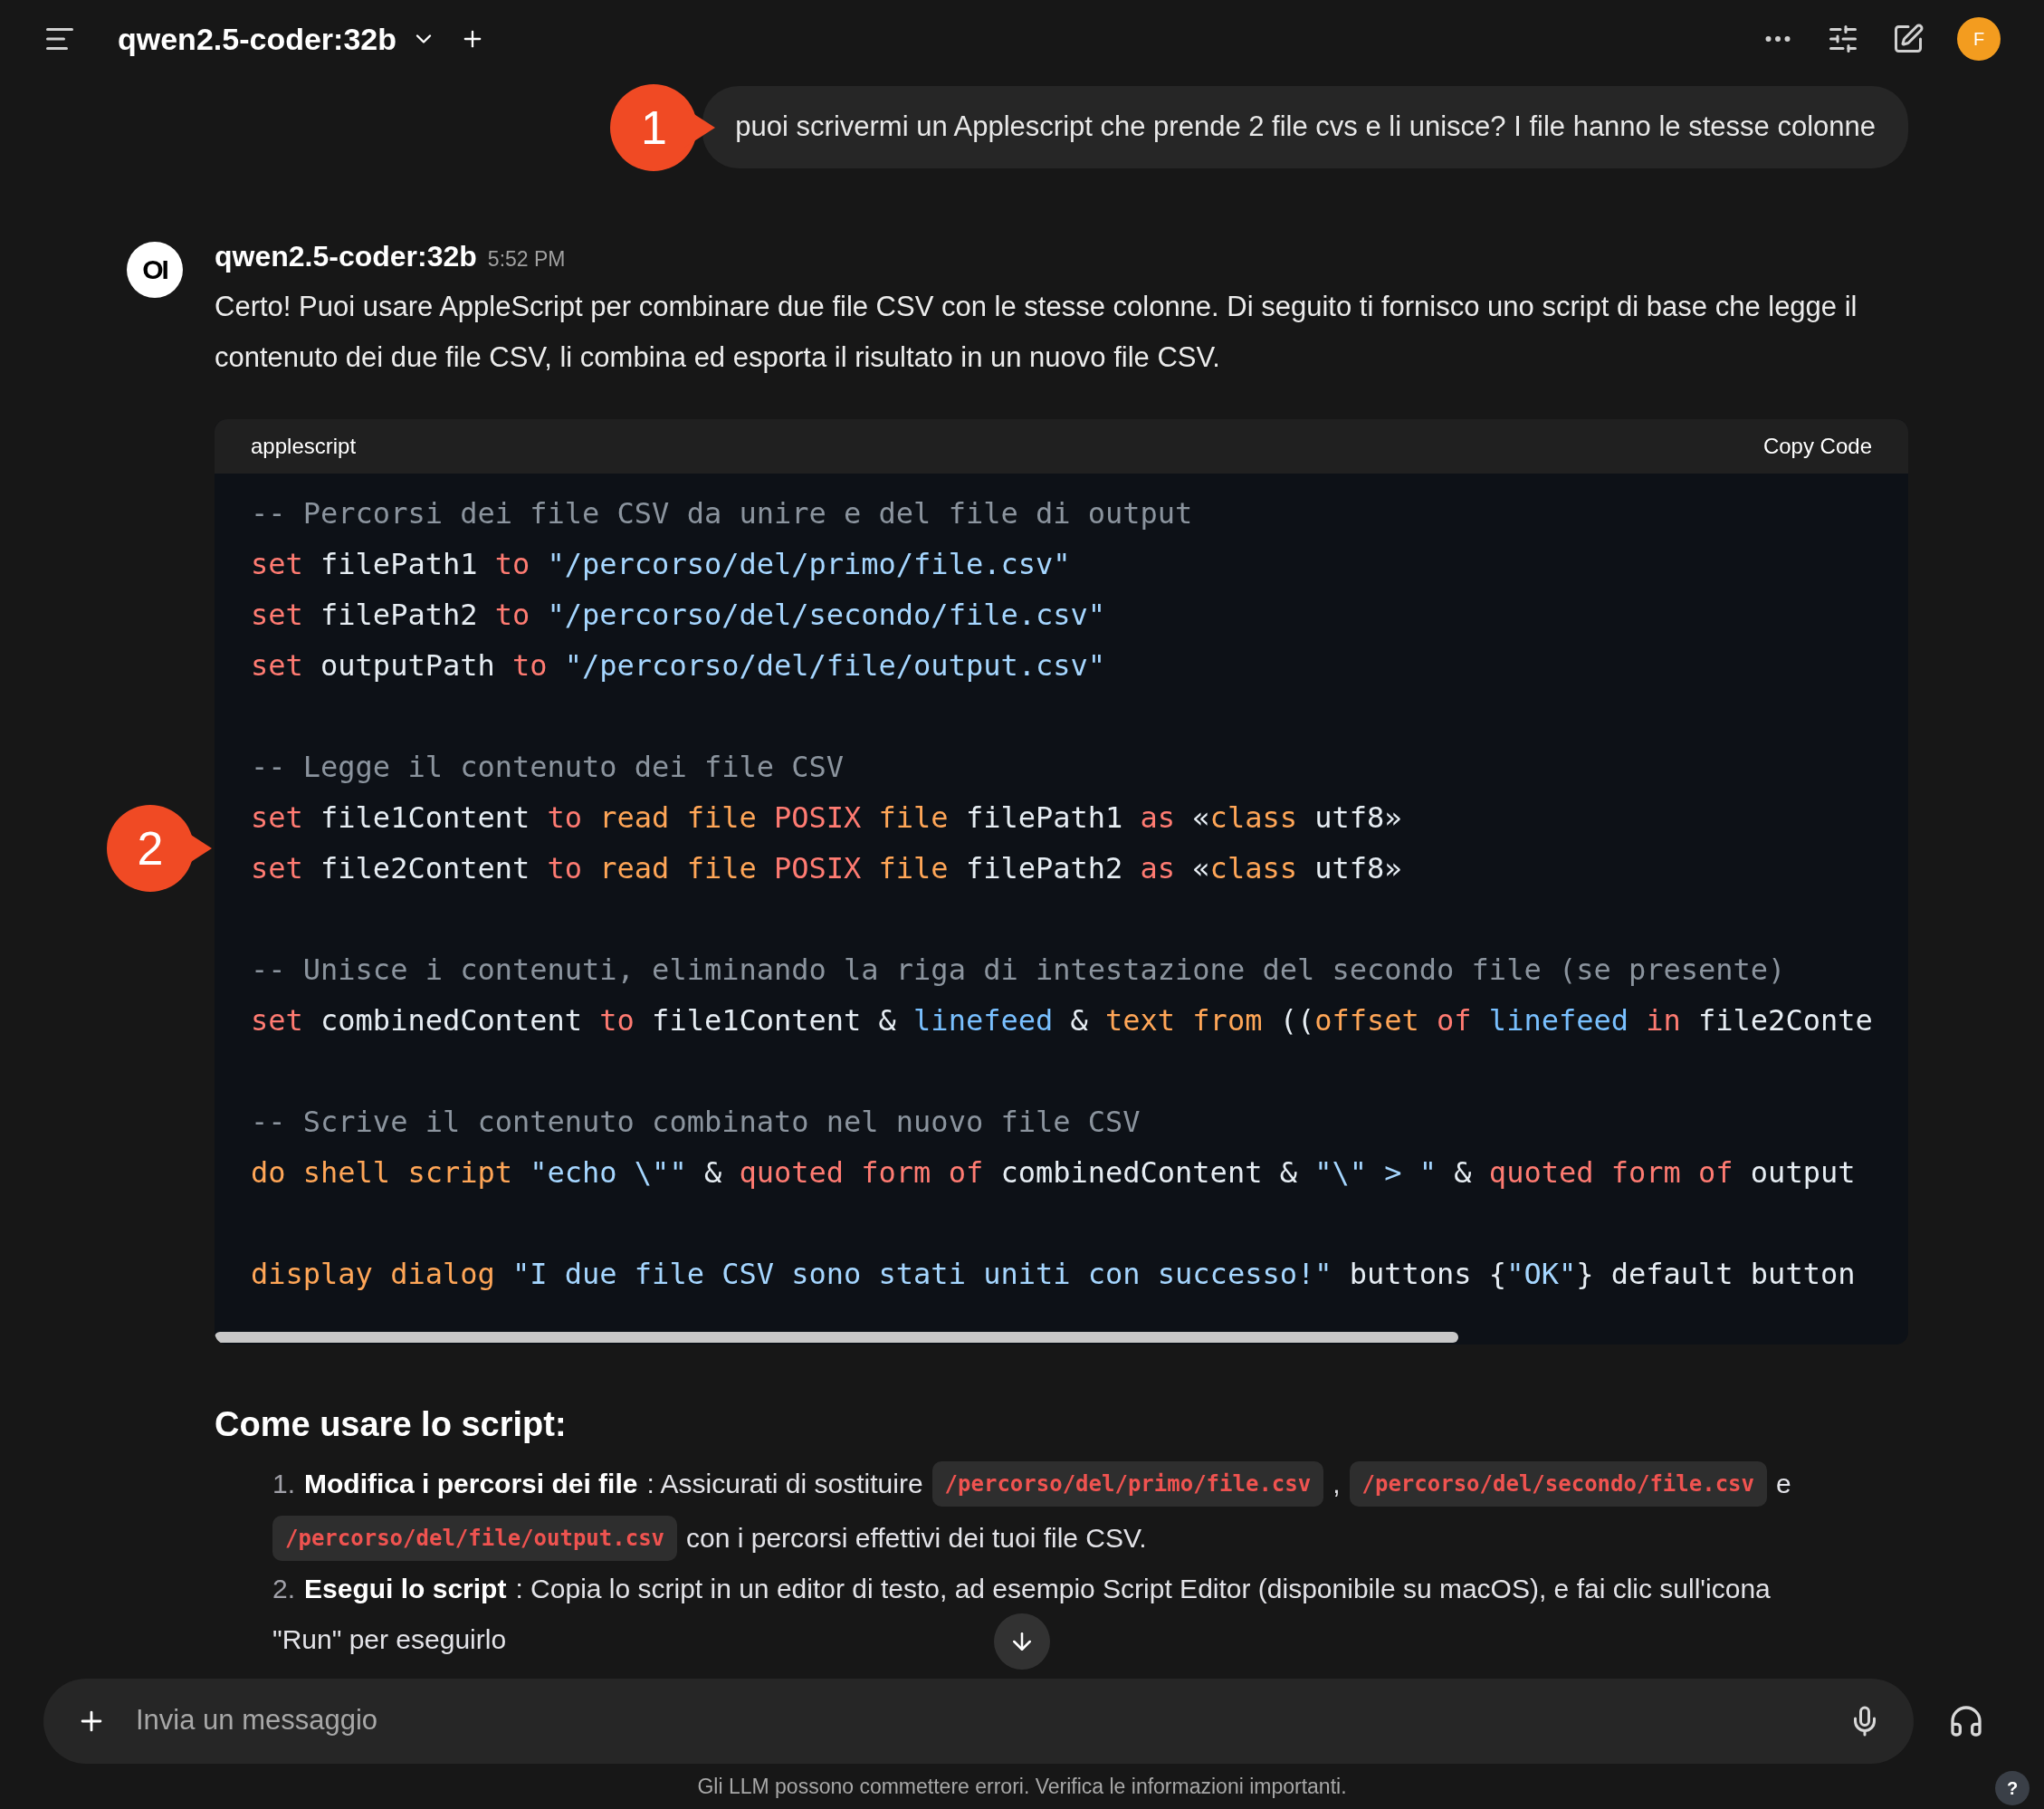 Image resolution: width=2044 pixels, height=1809 pixels. Describe the element at coordinates (1053, 1274) in the screenshot. I see `code-line: display dialog "I due file CSV sono stati uniti con successo!" buttons {"OK"} default button` at that location.